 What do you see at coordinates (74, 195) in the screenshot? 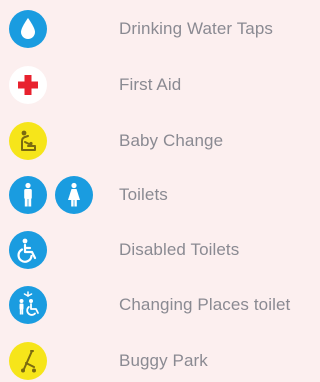
I see `female-toilet-icon` at bounding box center [74, 195].